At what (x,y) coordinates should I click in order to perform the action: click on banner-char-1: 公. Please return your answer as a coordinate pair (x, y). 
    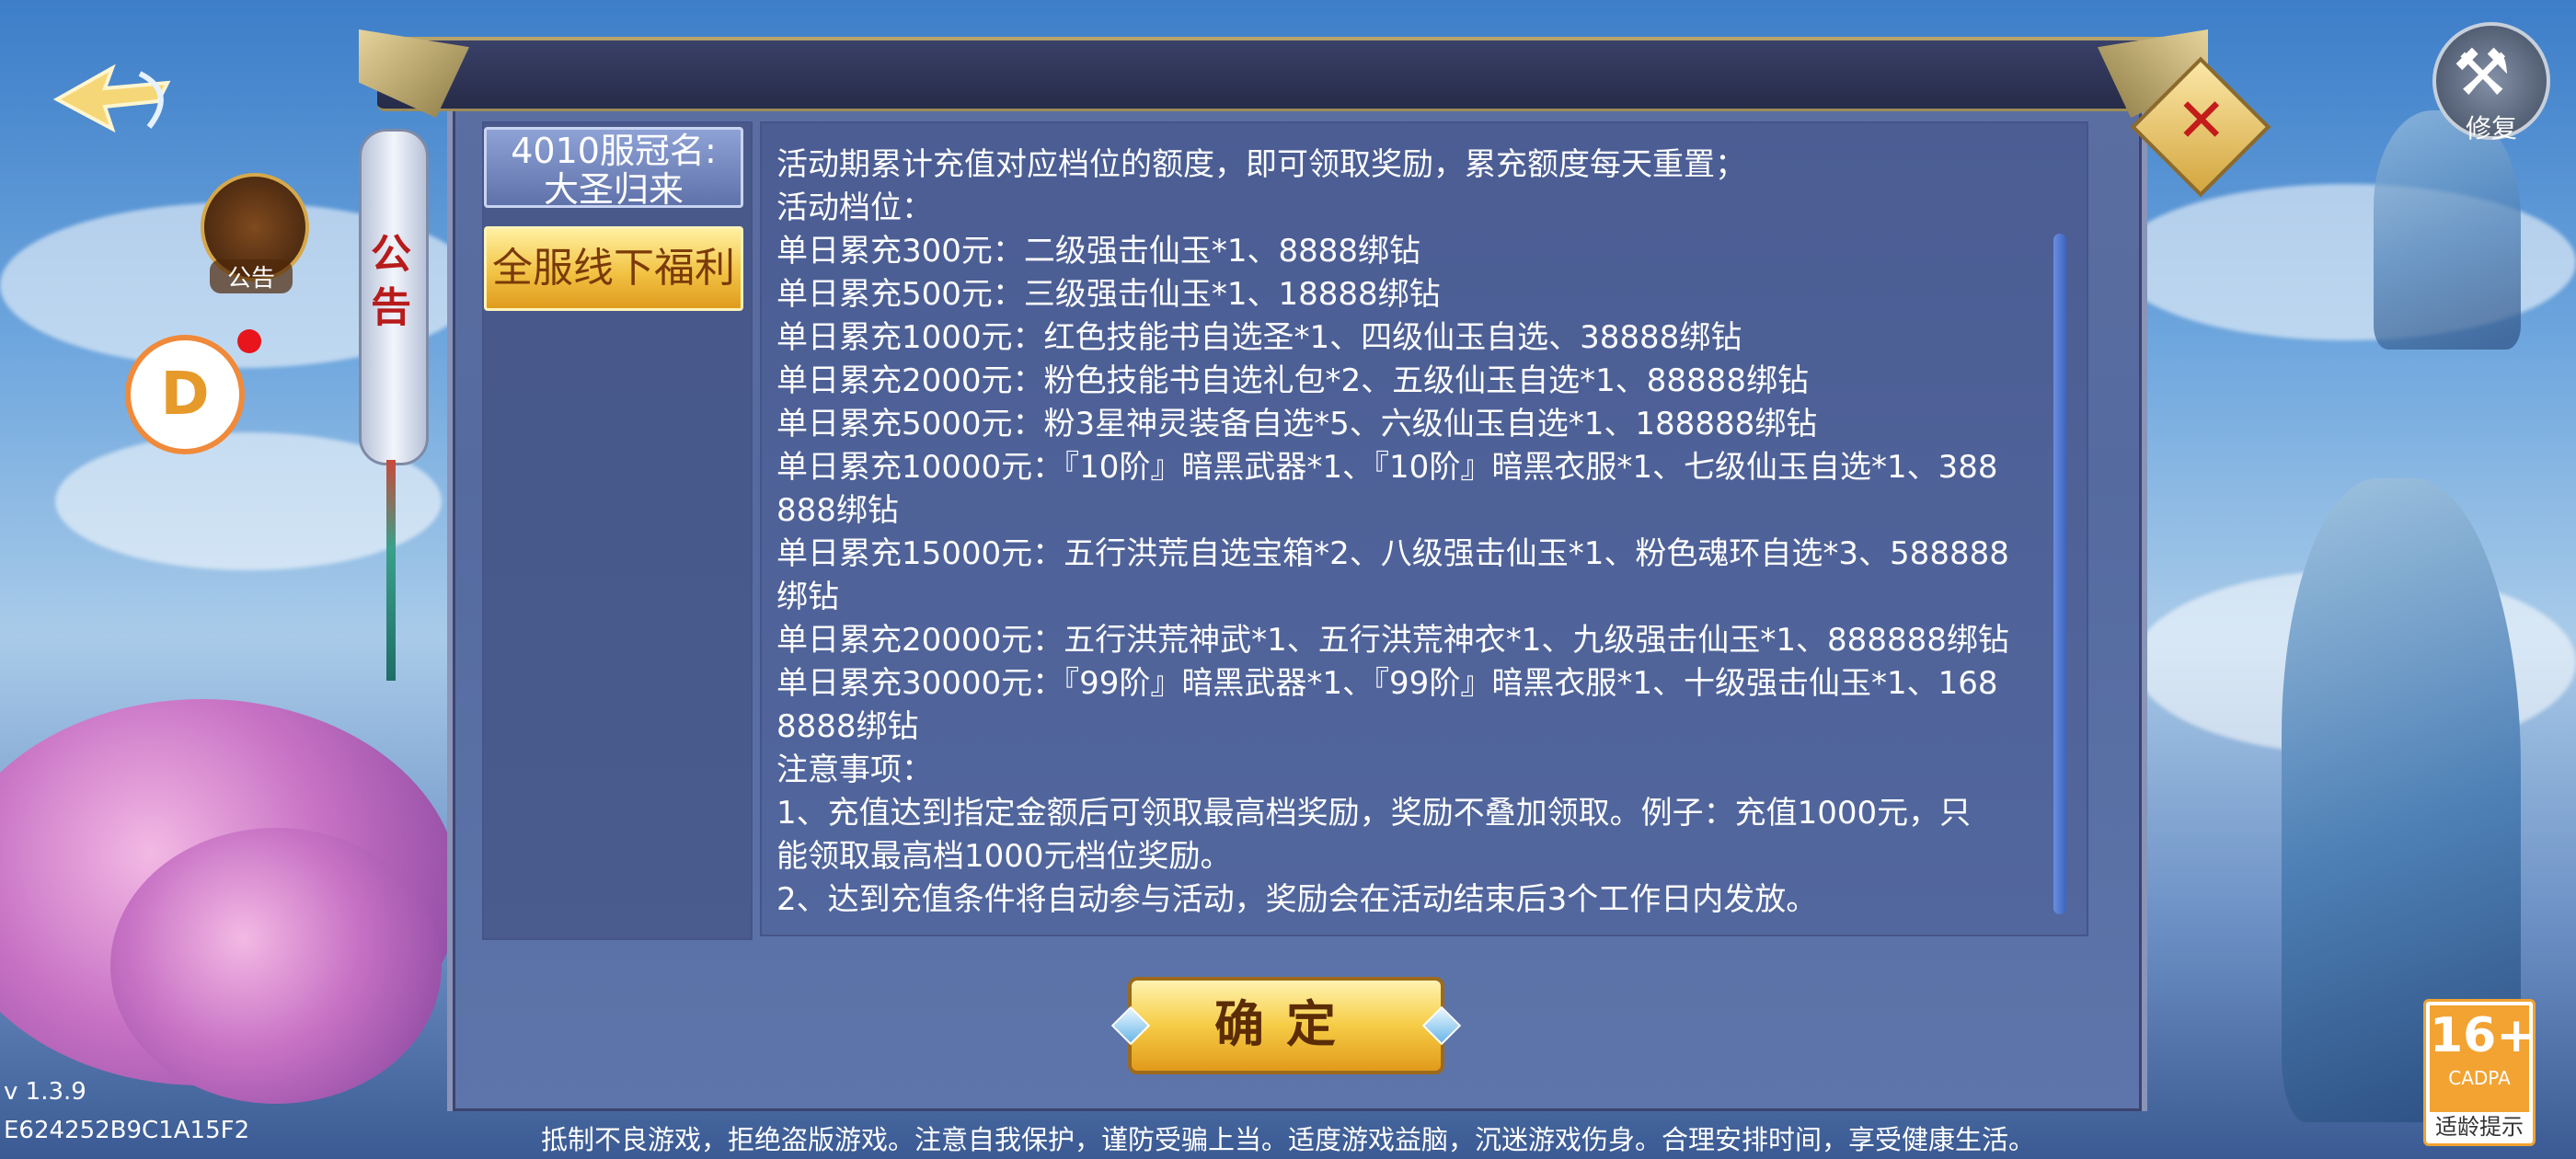
    Looking at the image, I should click on (391, 254).